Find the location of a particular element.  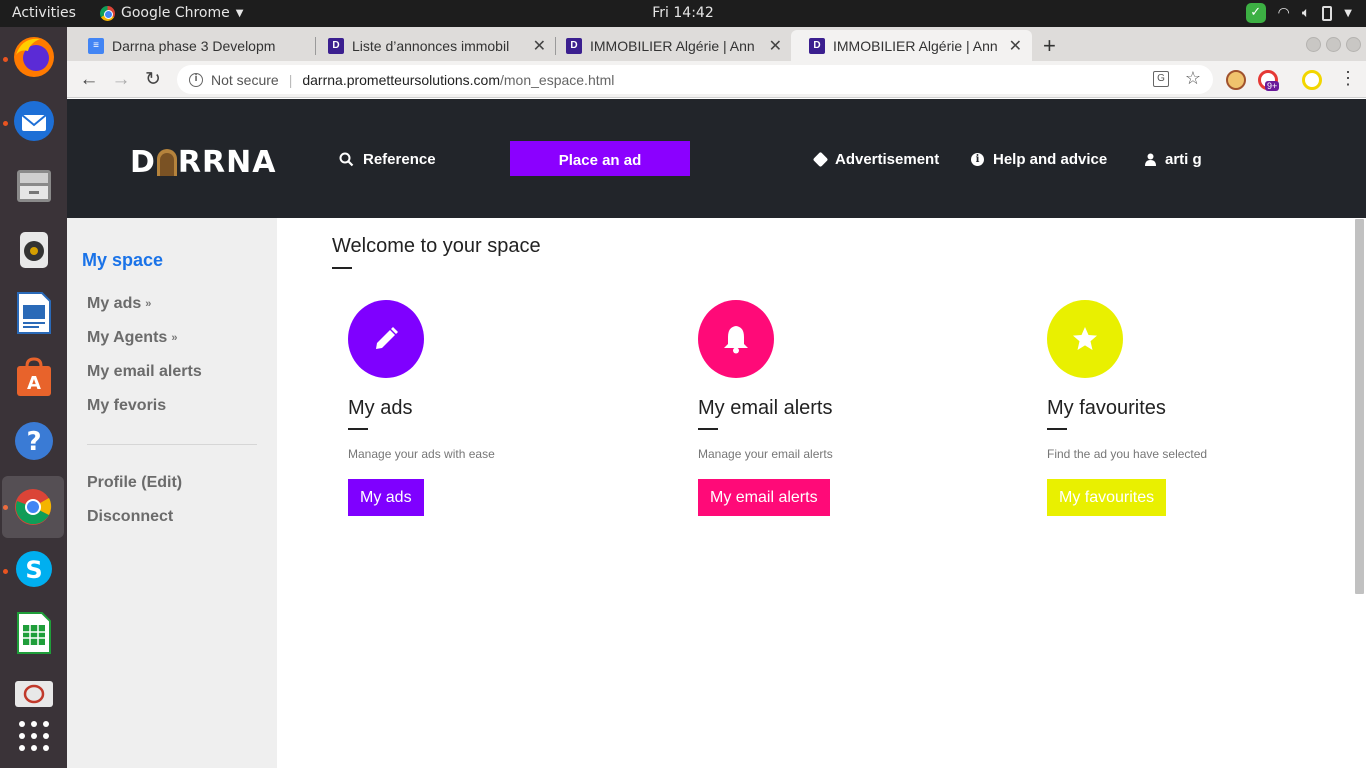

software-center-icon: A is located at coordinates (34, 377).